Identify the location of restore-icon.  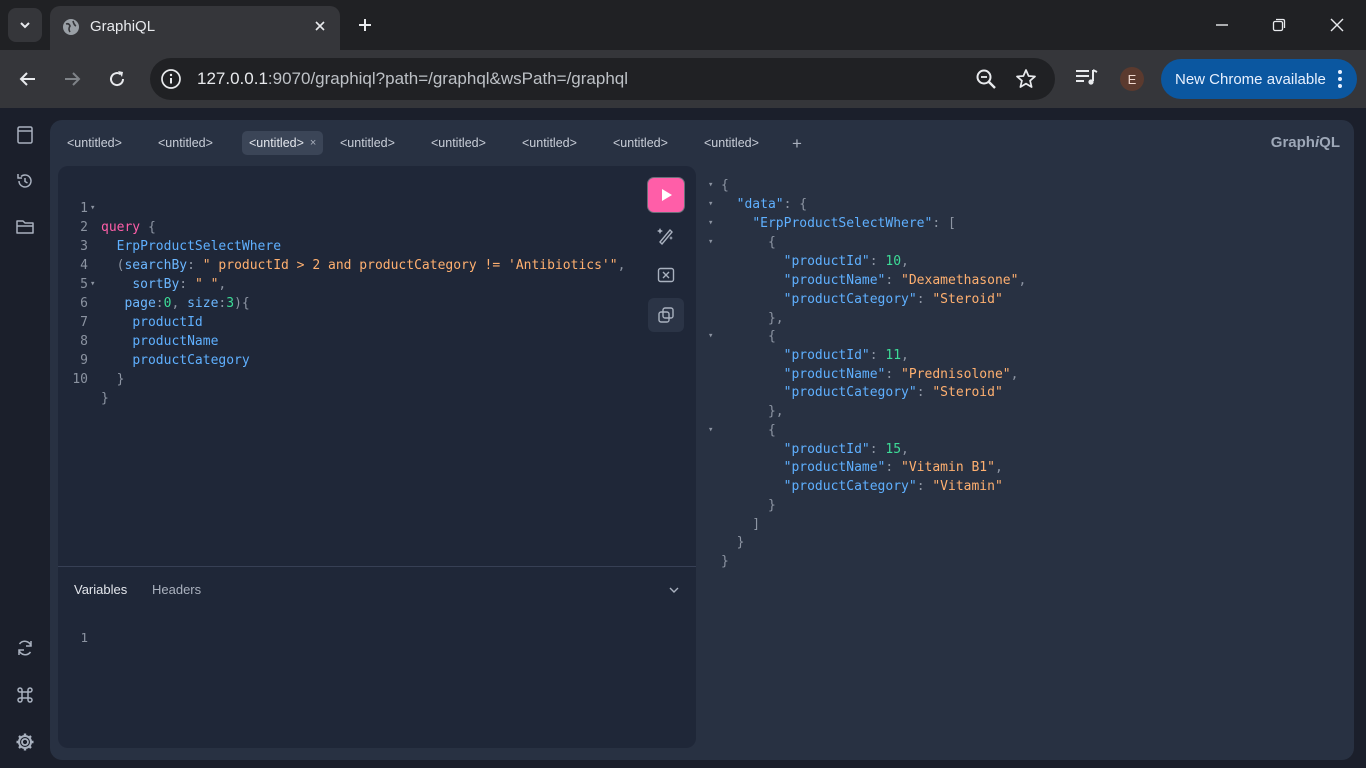
(1279, 25).